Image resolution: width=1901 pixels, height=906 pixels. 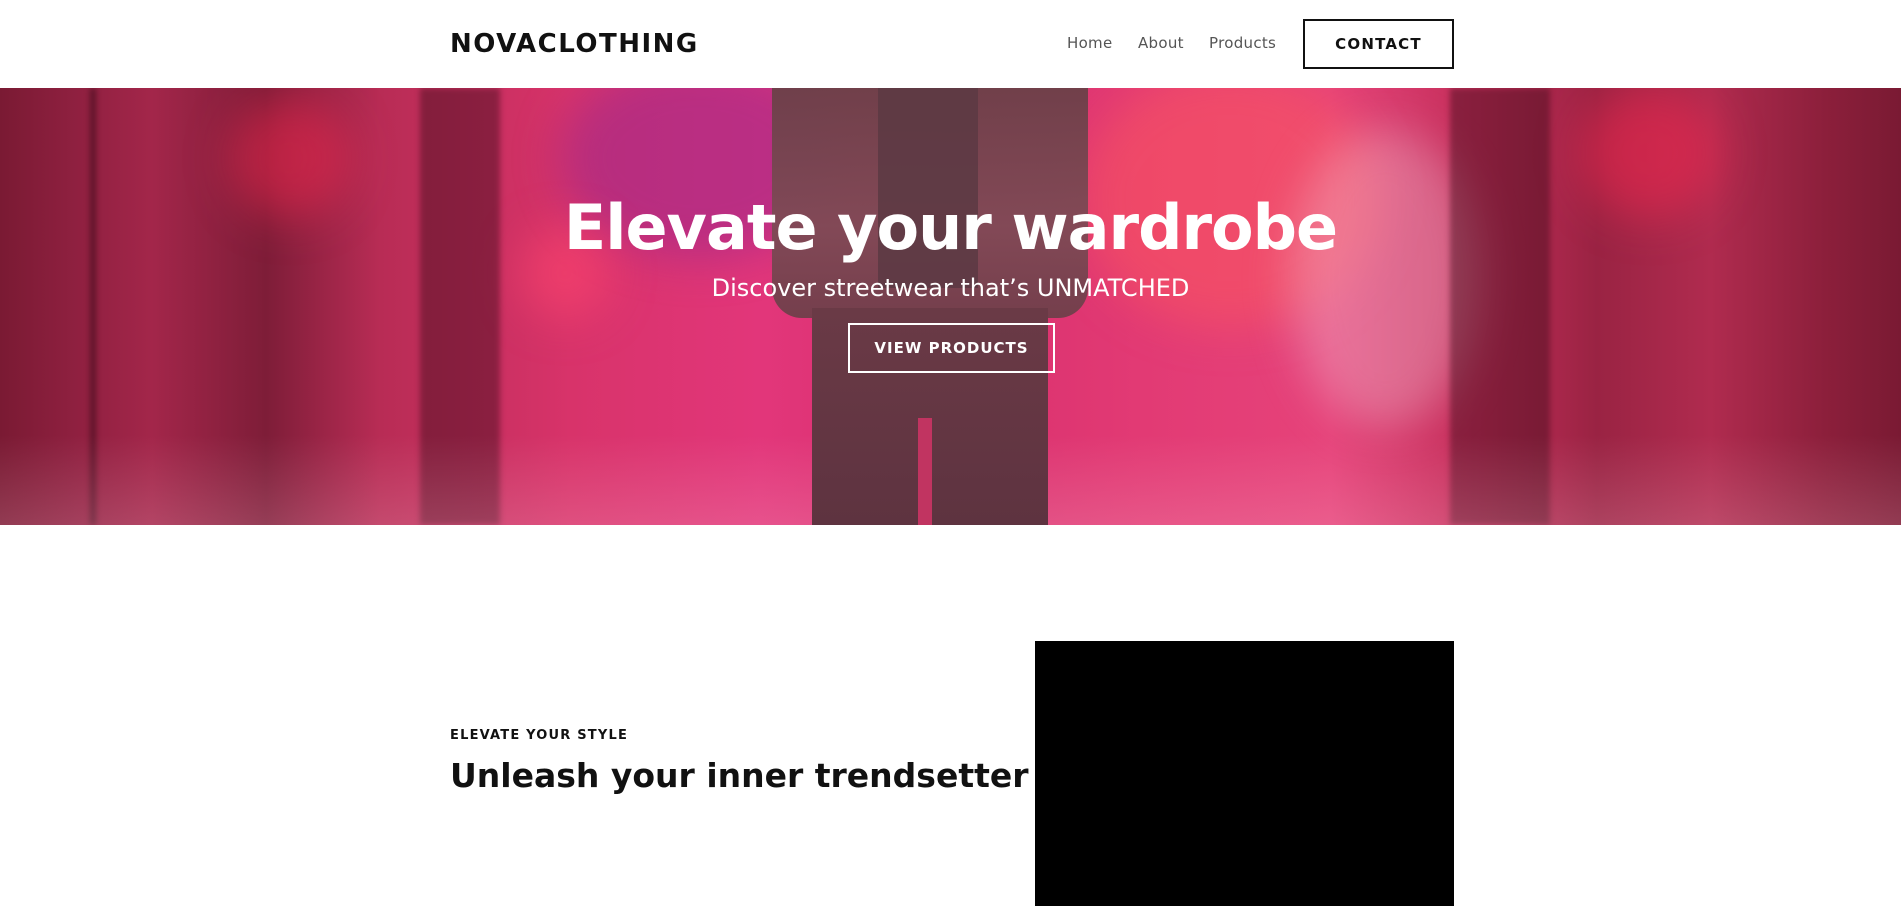 What do you see at coordinates (950, 227) in the screenshot?
I see `hero-title: Elevate your wardrobe` at bounding box center [950, 227].